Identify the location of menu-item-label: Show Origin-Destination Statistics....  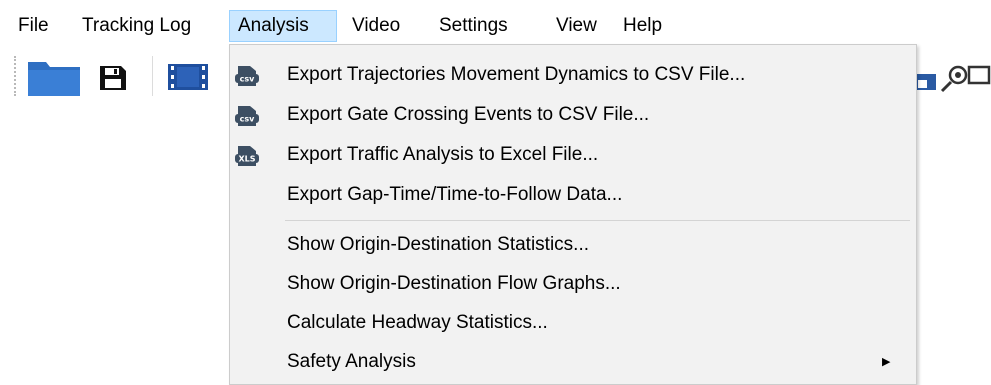
(438, 244).